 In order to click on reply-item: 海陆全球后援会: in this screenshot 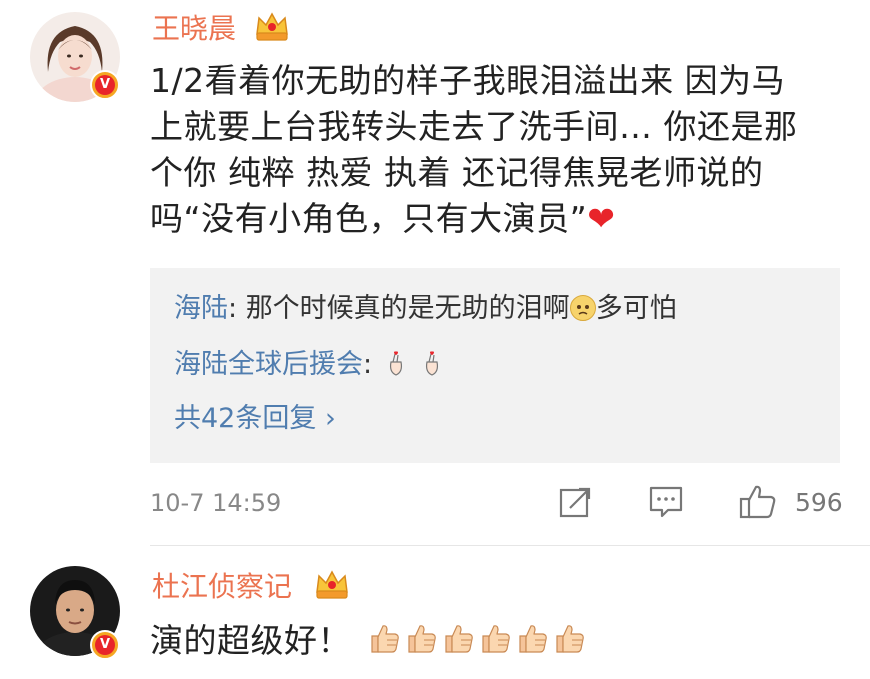, I will do `click(308, 365)`.